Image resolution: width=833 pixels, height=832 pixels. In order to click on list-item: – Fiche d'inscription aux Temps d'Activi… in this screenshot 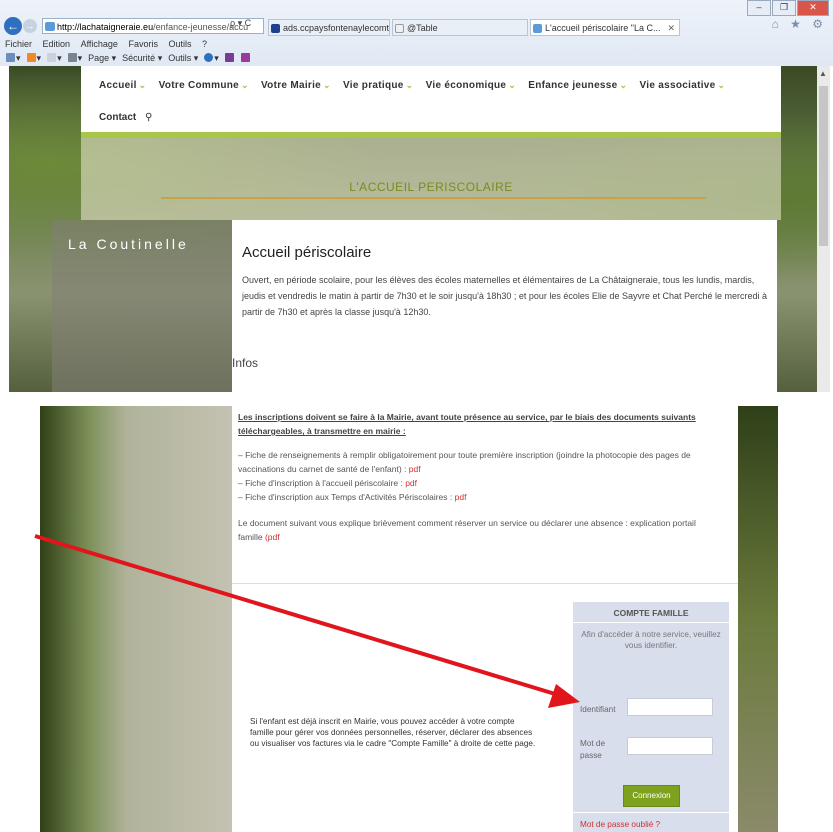, I will do `click(352, 497)`.